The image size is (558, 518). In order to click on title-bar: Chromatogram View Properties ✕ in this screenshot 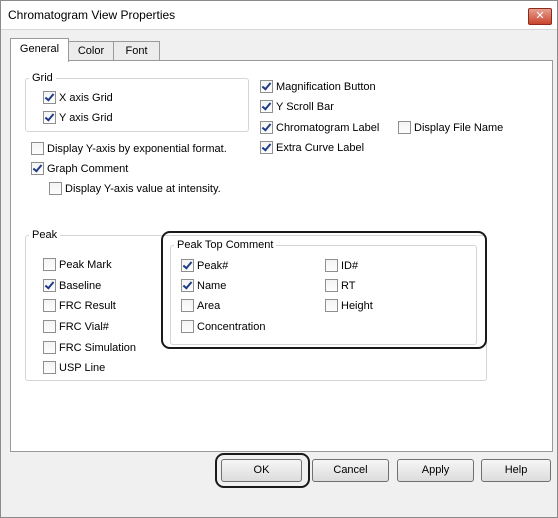, I will do `click(279, 15)`.